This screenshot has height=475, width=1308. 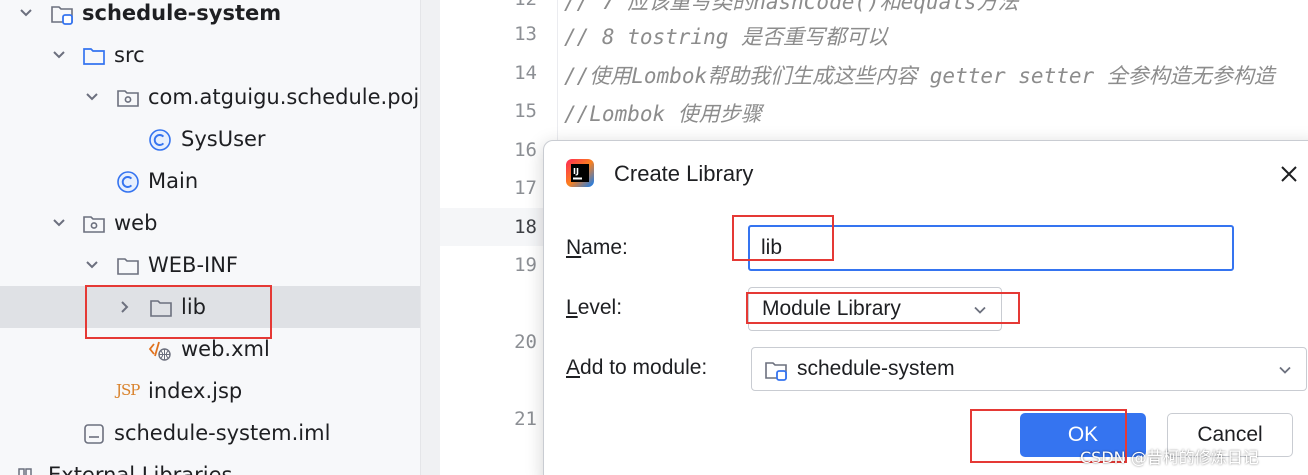 I want to click on dialog-title: Create Library, so click(x=684, y=173).